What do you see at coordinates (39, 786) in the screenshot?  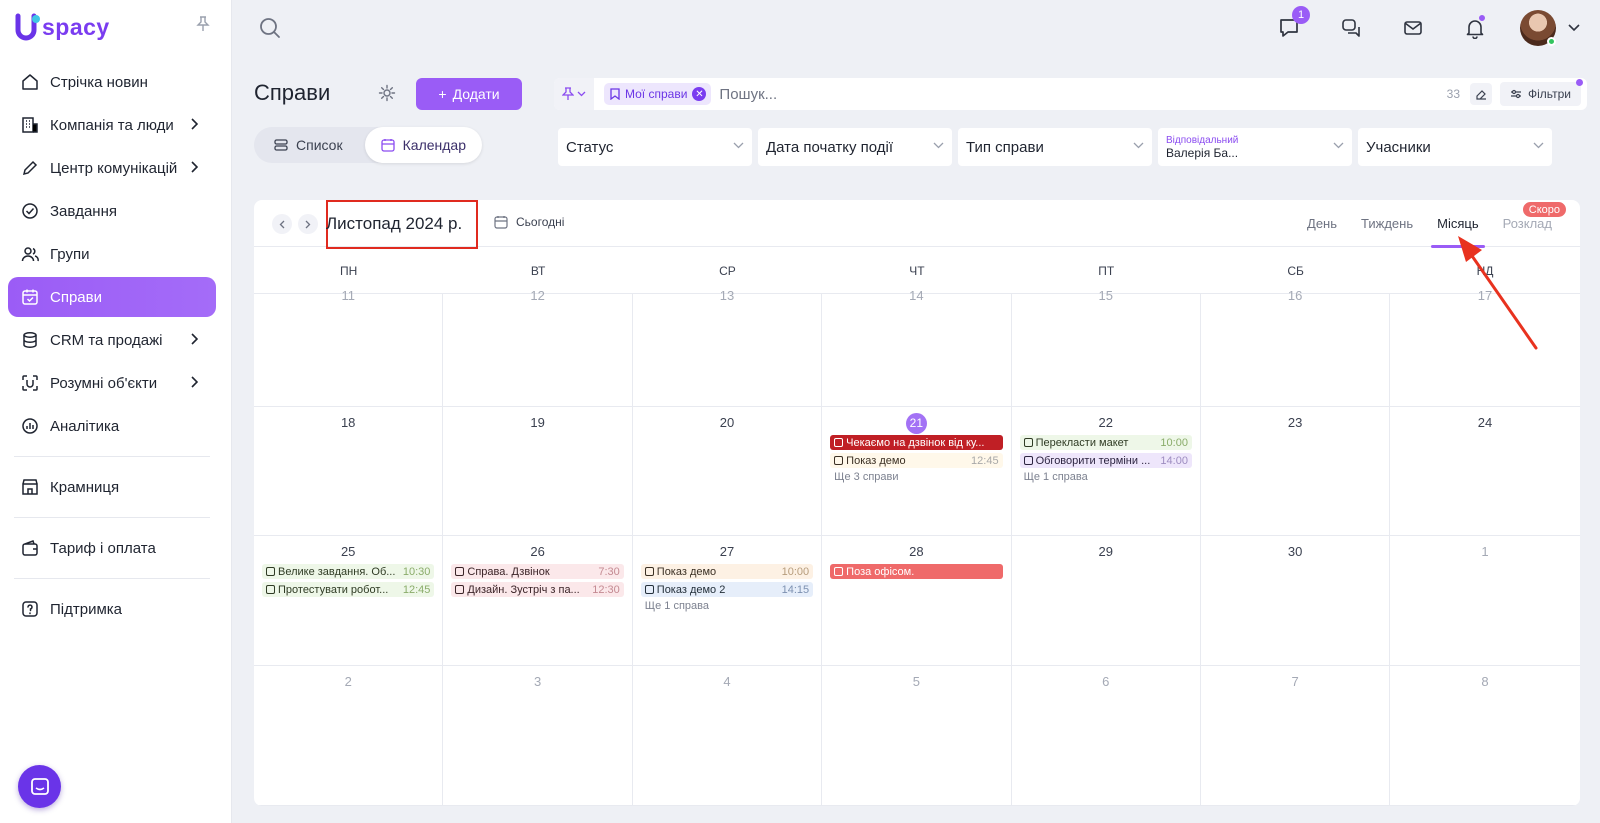 I see `chat-widget-button` at bounding box center [39, 786].